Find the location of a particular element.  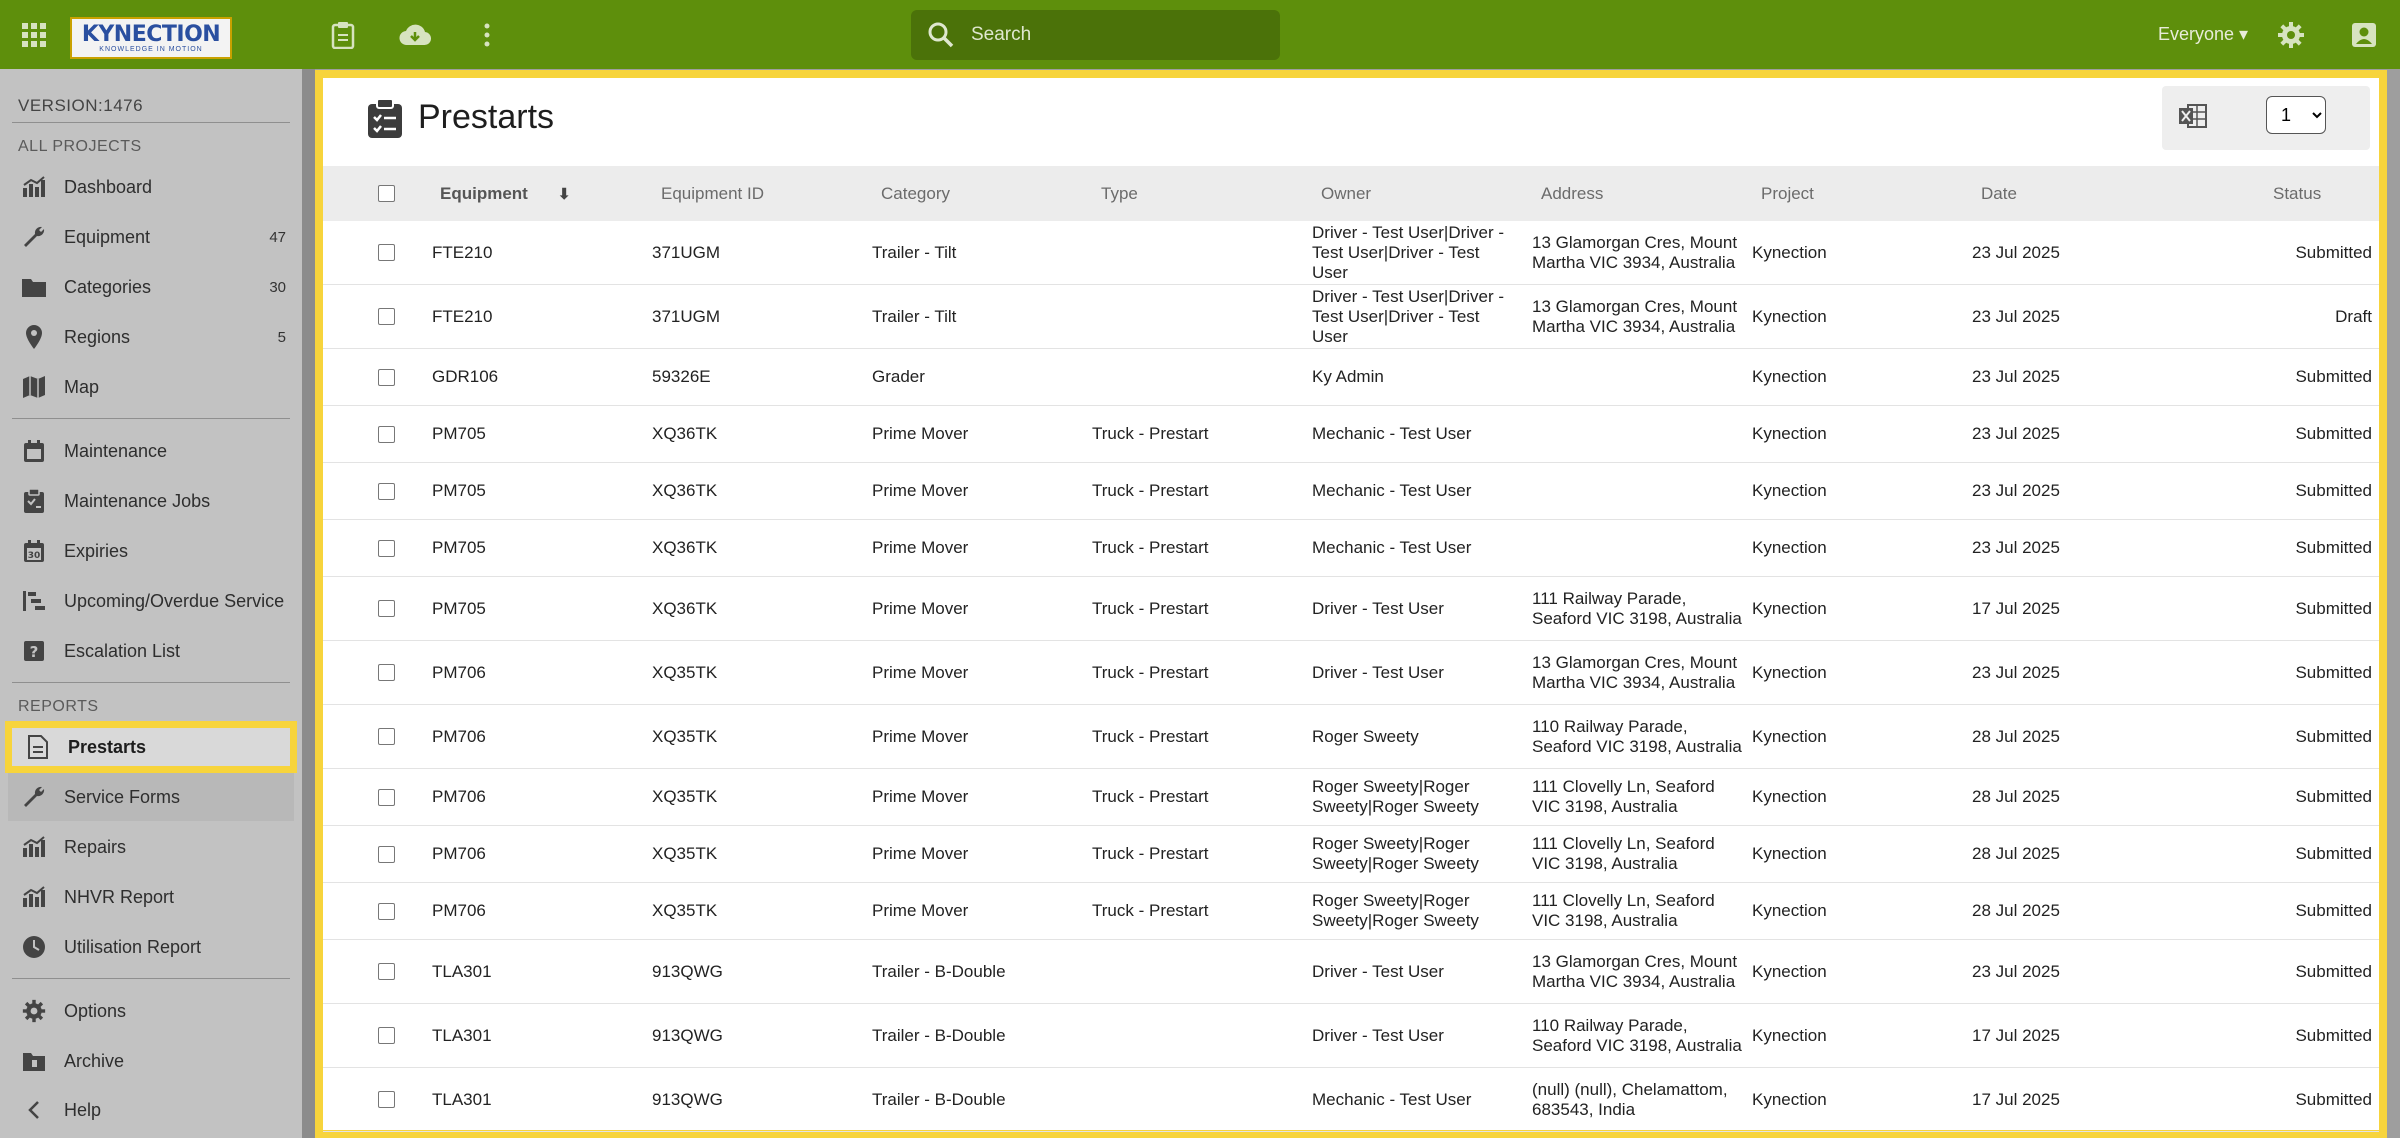

cell-category: Prime Mover is located at coordinates (920, 796).